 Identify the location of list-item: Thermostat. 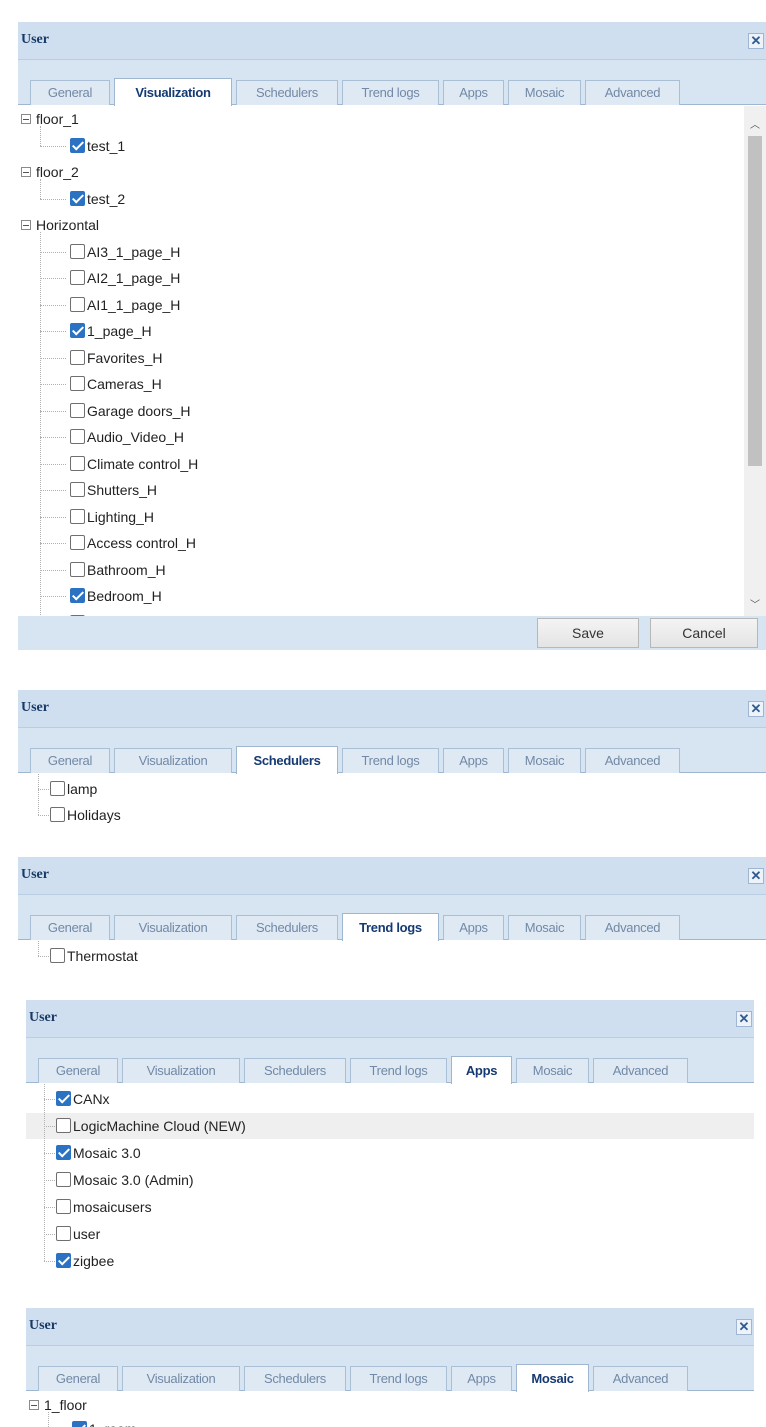
(392, 956).